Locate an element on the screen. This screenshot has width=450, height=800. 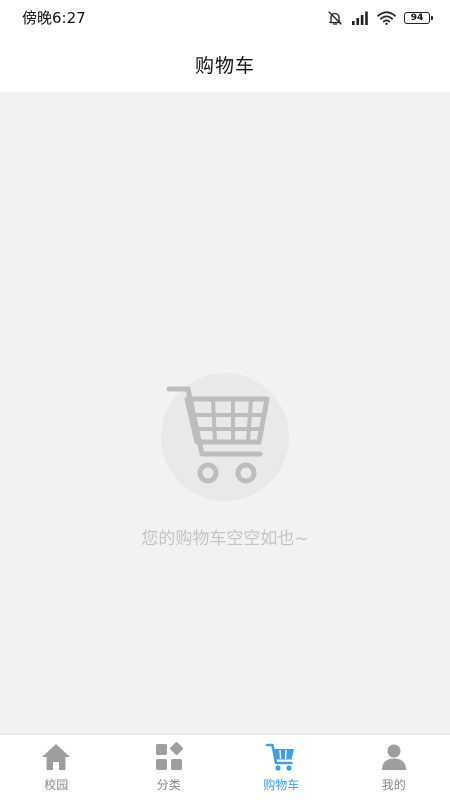
tab-campus: 校园 is located at coordinates (56, 767).